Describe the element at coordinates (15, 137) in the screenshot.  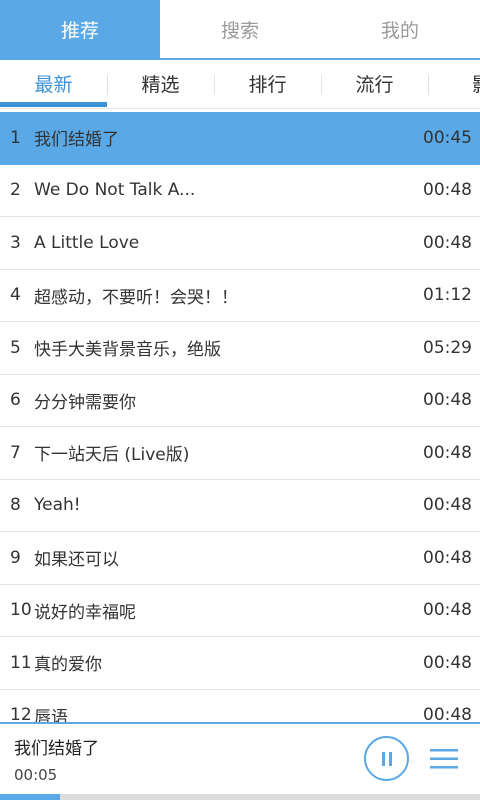
I see `song-number: 1` at that location.